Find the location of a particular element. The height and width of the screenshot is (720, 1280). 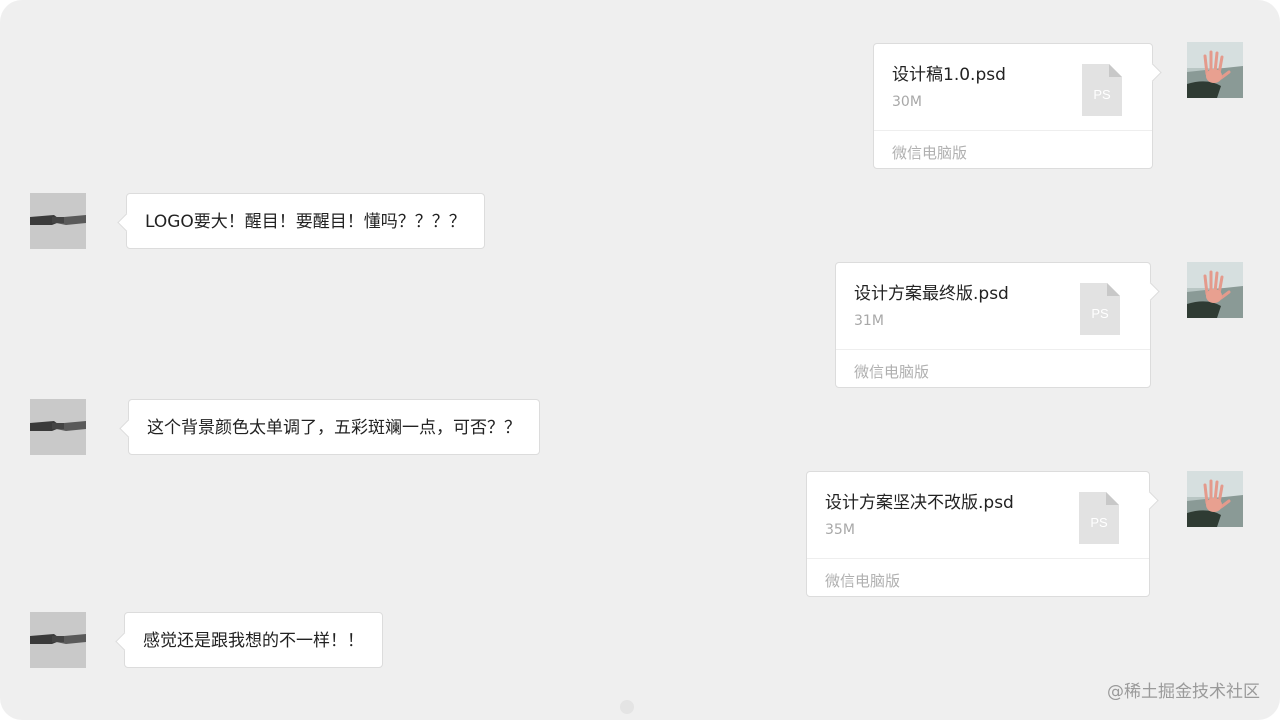

file-name: 设计稿1.0.psd is located at coordinates (949, 75).